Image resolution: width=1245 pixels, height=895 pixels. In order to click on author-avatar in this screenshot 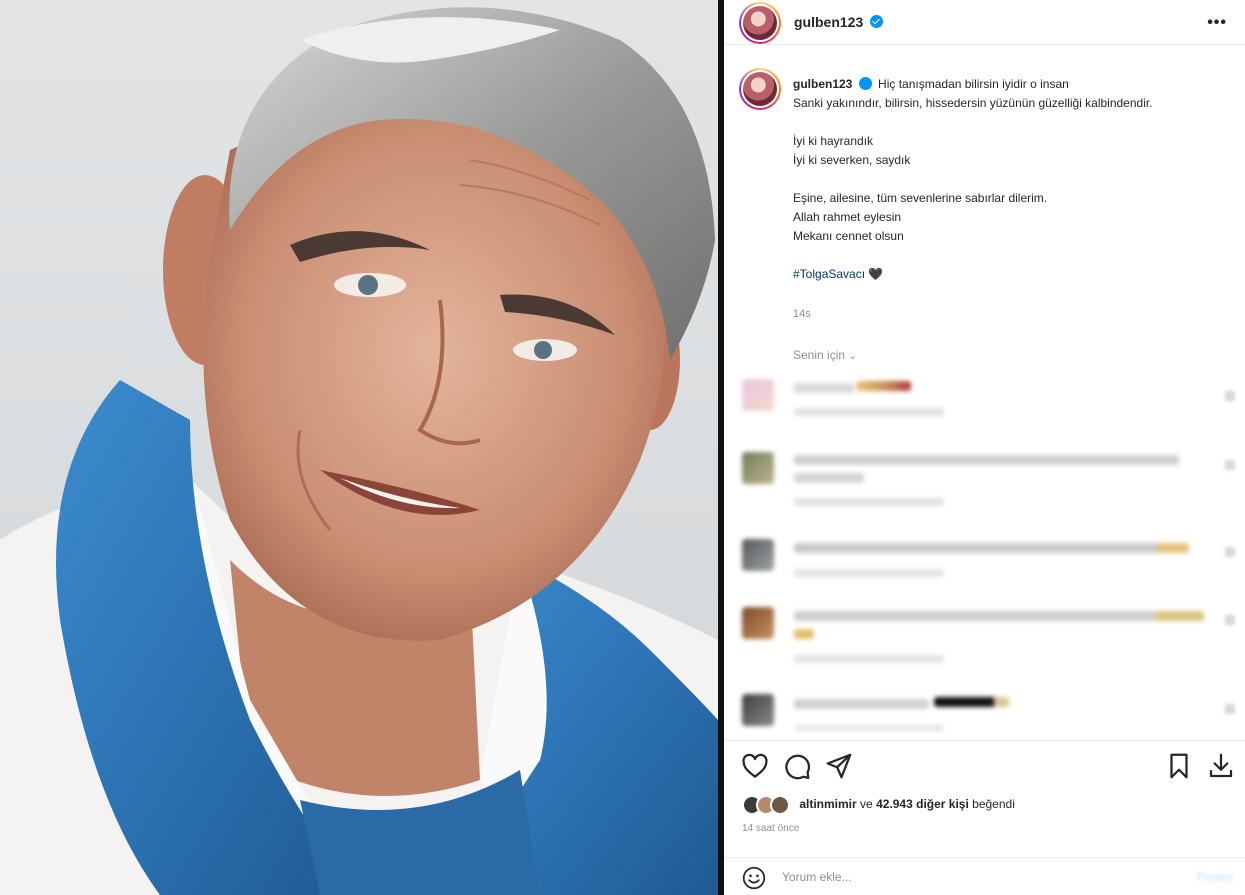, I will do `click(760, 23)`.